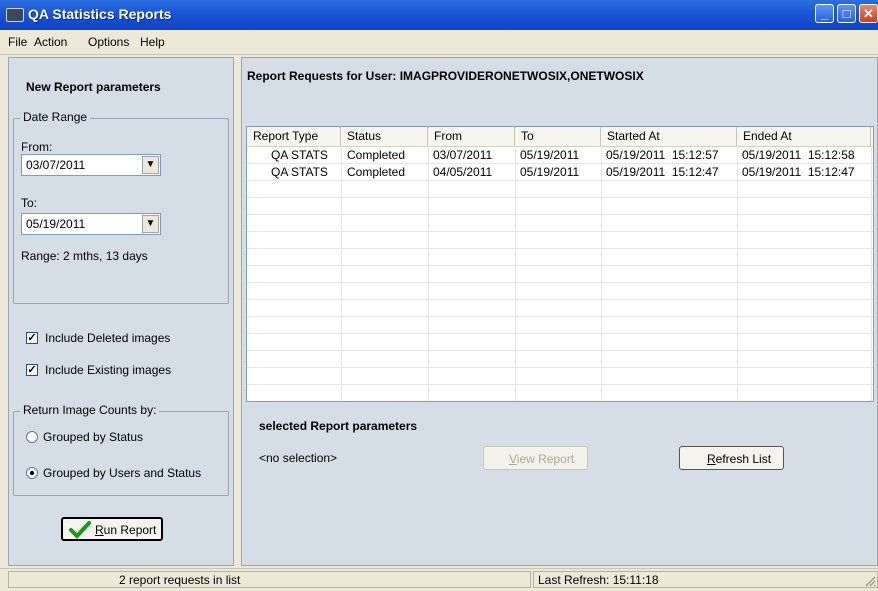 The image size is (878, 591). Describe the element at coordinates (56, 165) in the screenshot. I see `from-date-value: 03/07/2011` at that location.